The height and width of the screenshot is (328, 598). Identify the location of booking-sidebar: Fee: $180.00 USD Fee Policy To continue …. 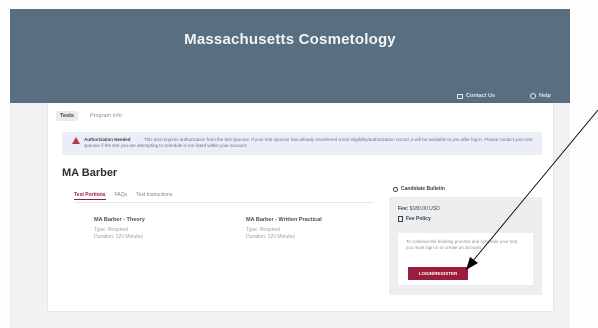
(465, 246).